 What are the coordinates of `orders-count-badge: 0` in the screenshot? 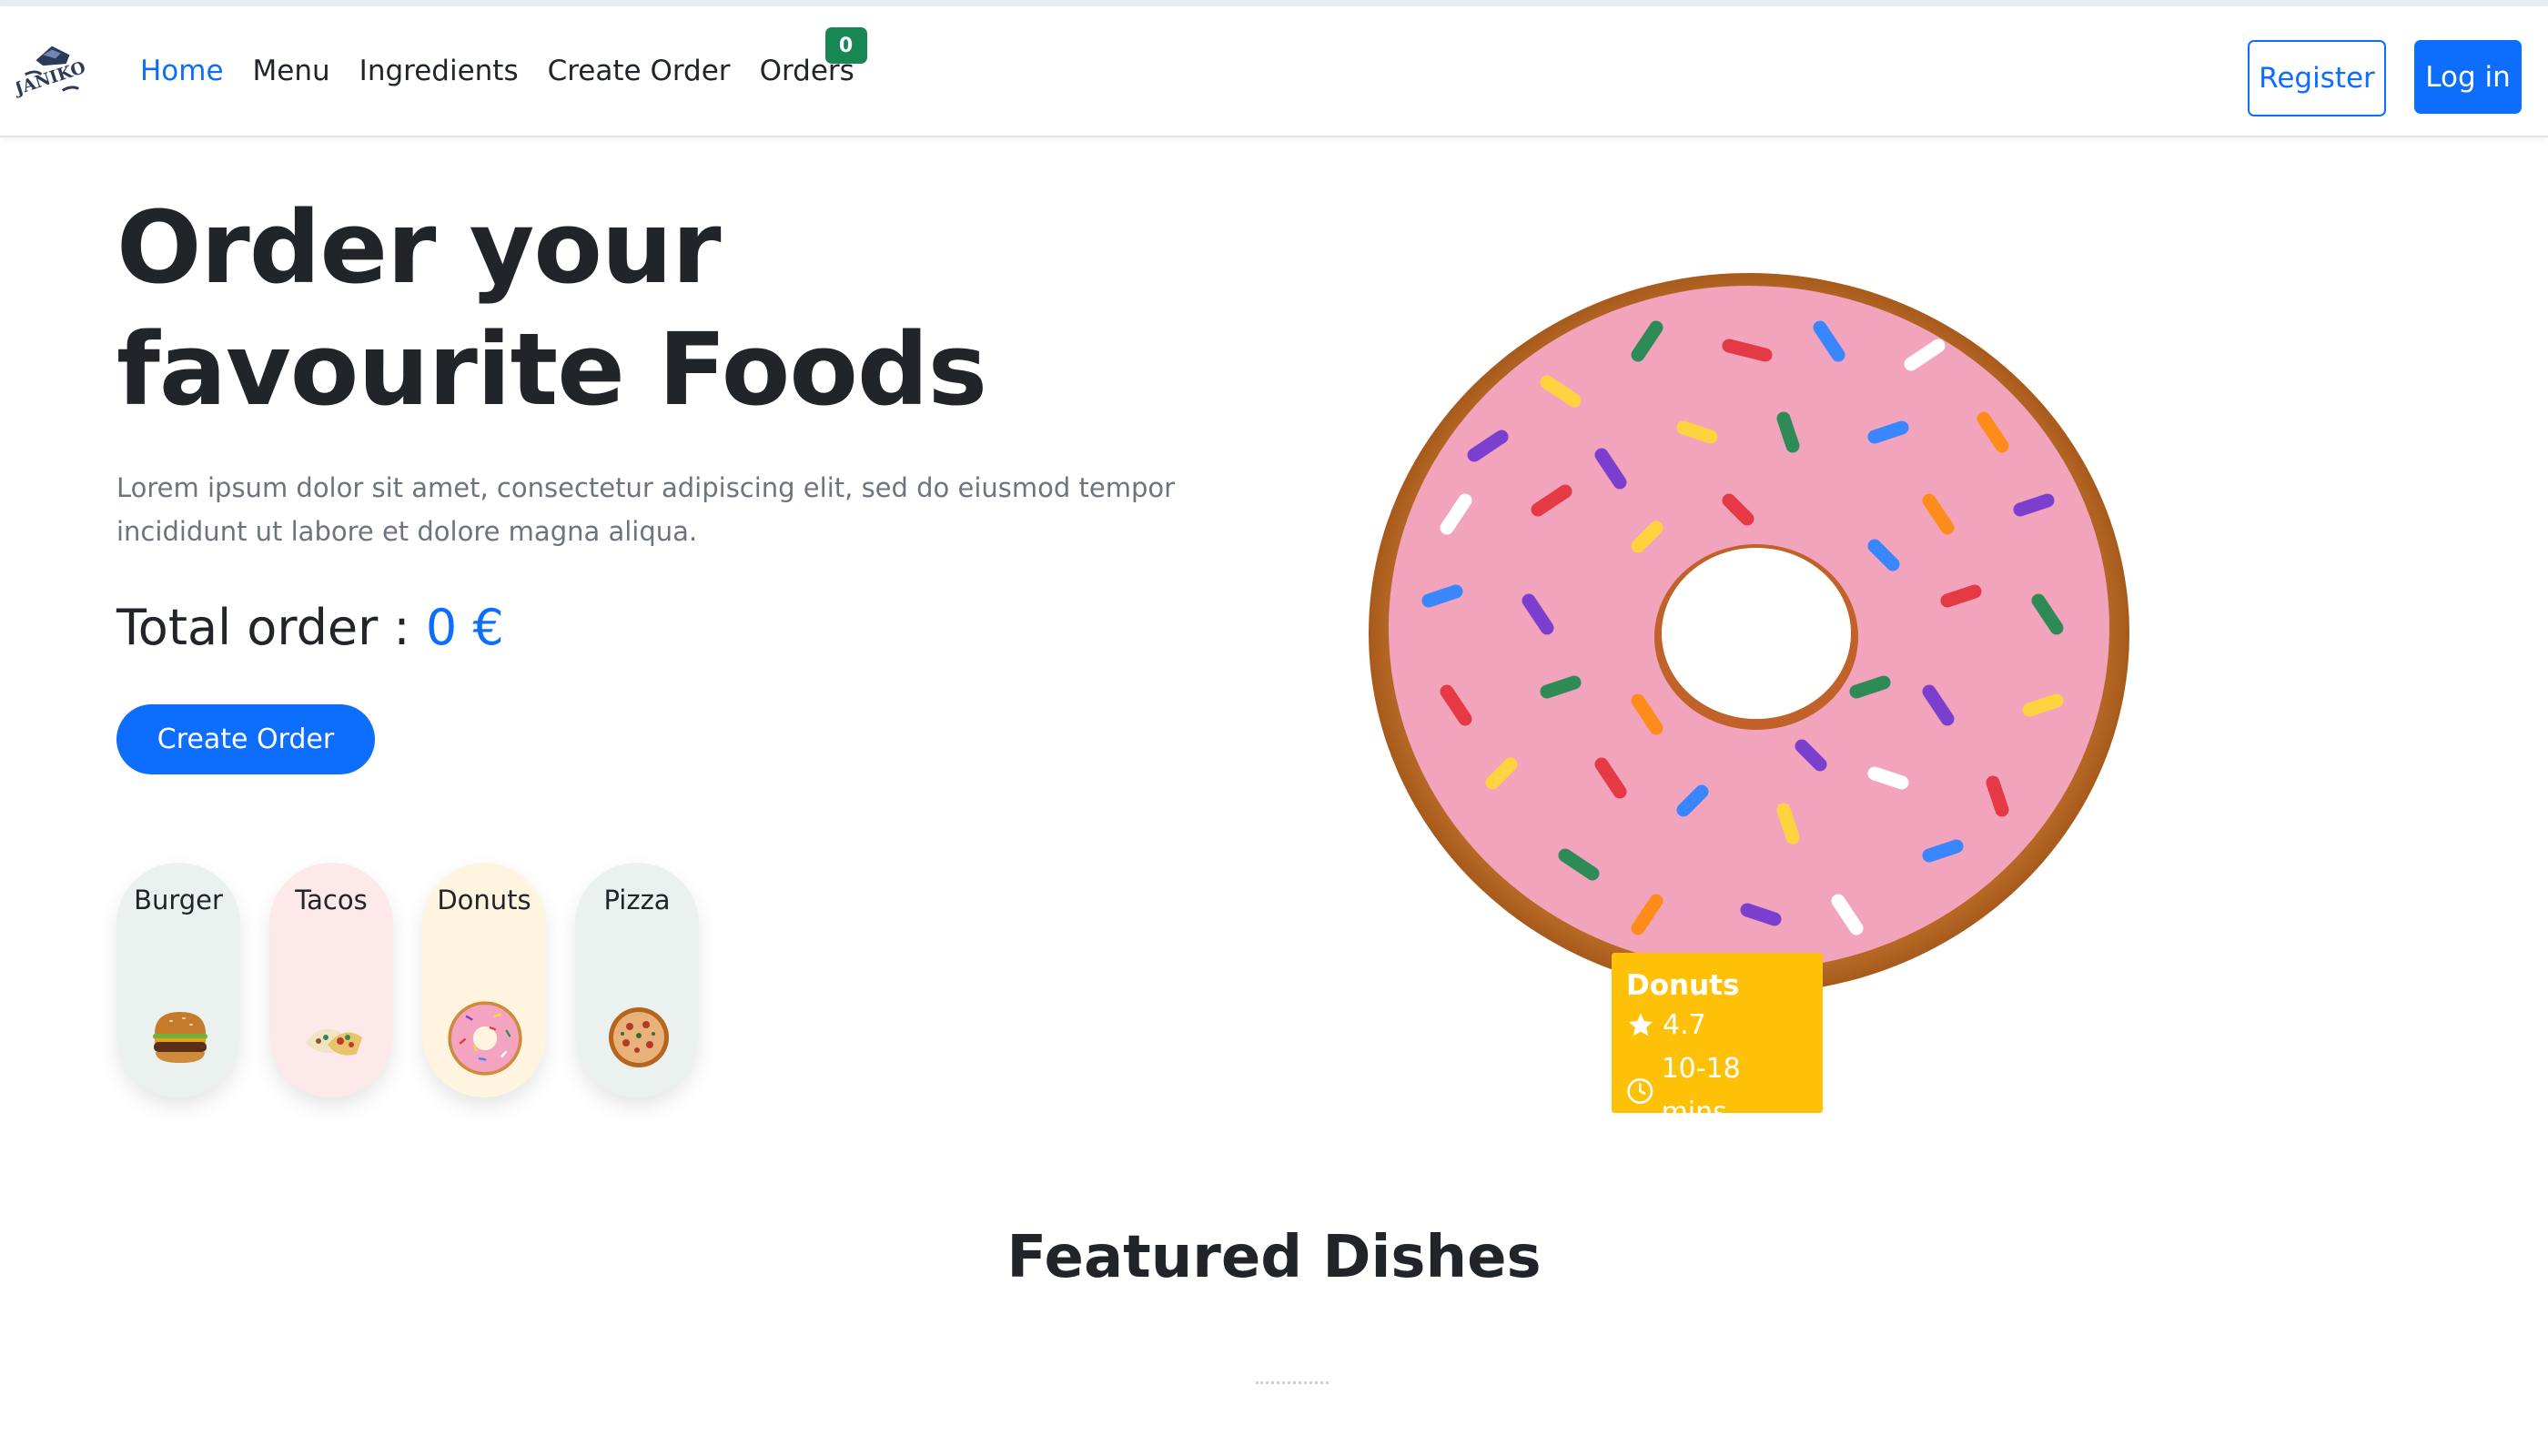 It's located at (846, 46).